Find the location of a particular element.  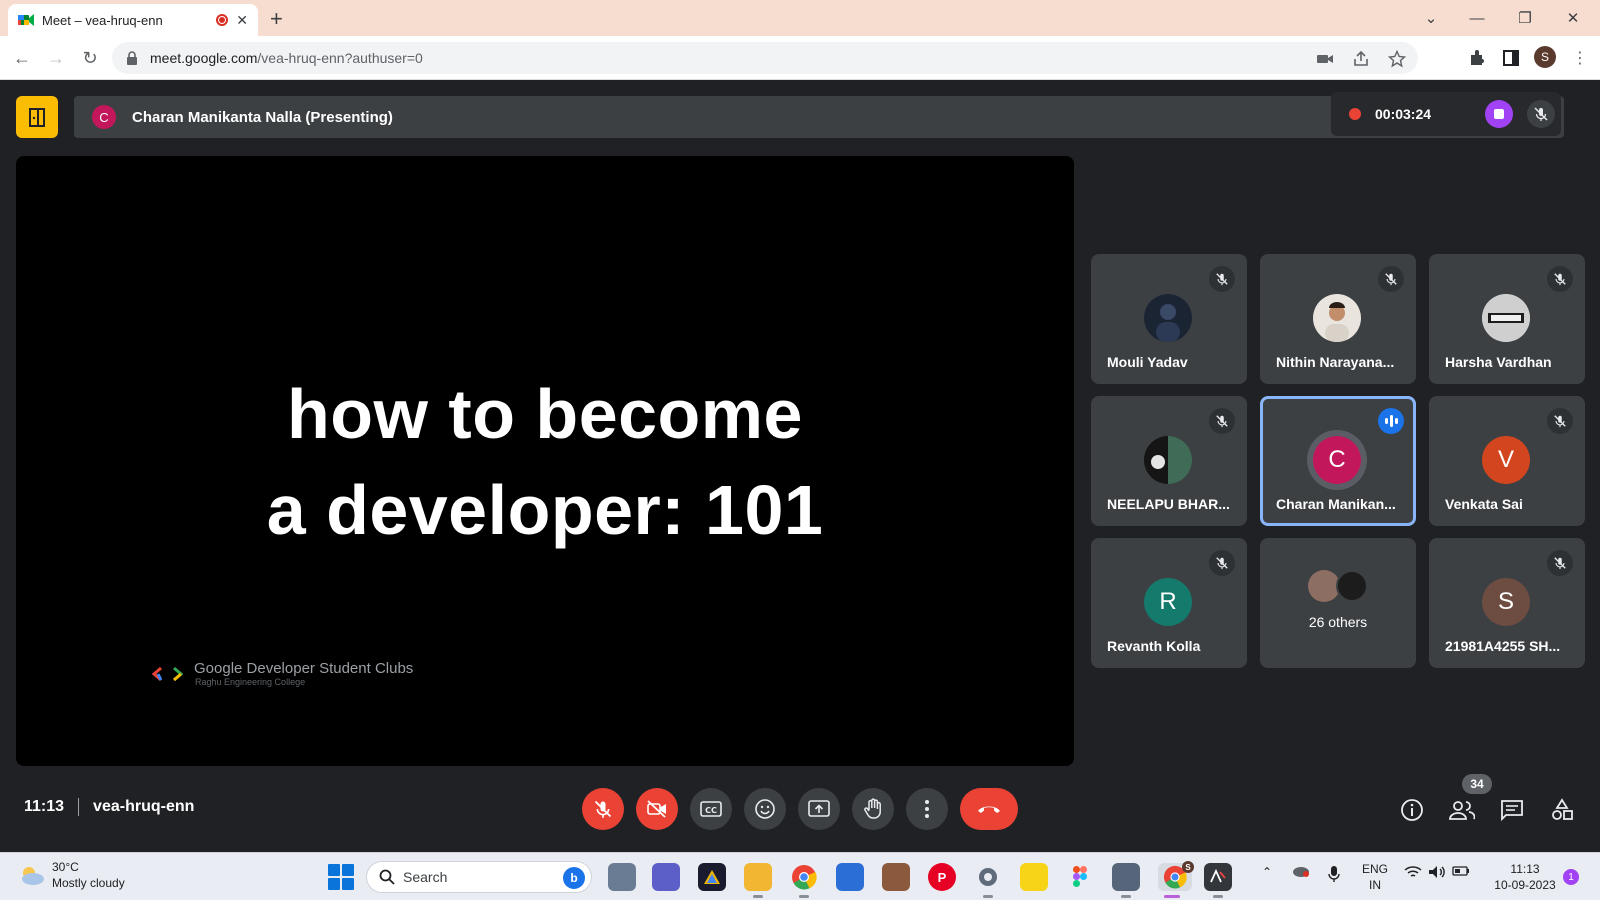

gdsc-college: Raghu Engineering College is located at coordinates (250, 682).